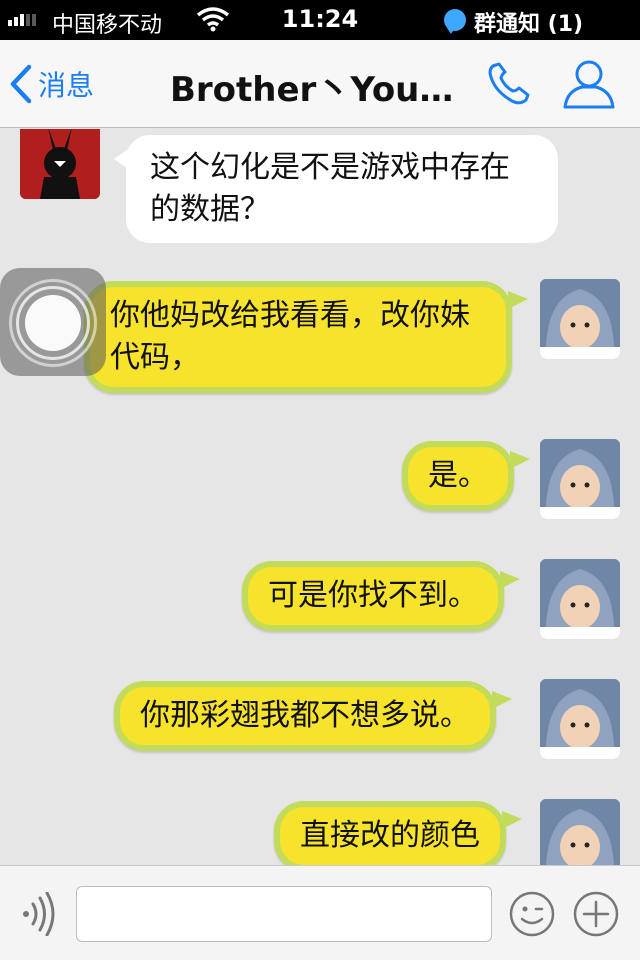 This screenshot has width=640, height=960. I want to click on message-bubble-outgoing: 你那彩翅我都不想多说。, so click(313, 716).